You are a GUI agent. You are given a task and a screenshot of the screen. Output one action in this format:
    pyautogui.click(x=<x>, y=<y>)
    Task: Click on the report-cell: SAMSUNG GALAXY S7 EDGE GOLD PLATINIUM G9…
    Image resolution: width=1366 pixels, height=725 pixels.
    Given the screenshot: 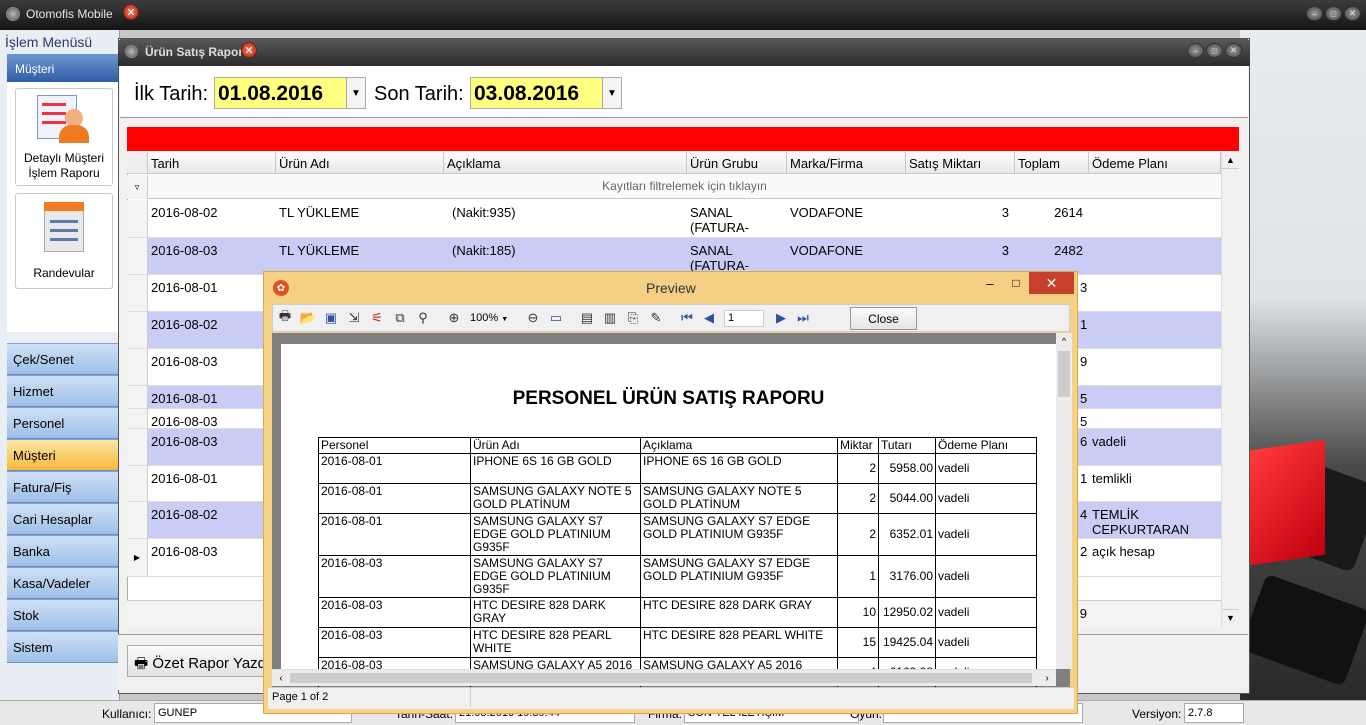 What is the action you would take?
    pyautogui.click(x=739, y=534)
    